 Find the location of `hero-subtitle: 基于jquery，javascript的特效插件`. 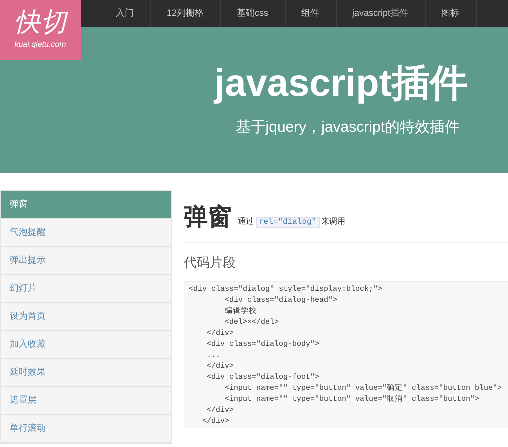

hero-subtitle: 基于jquery，javascript的特效插件 is located at coordinates (348, 128).